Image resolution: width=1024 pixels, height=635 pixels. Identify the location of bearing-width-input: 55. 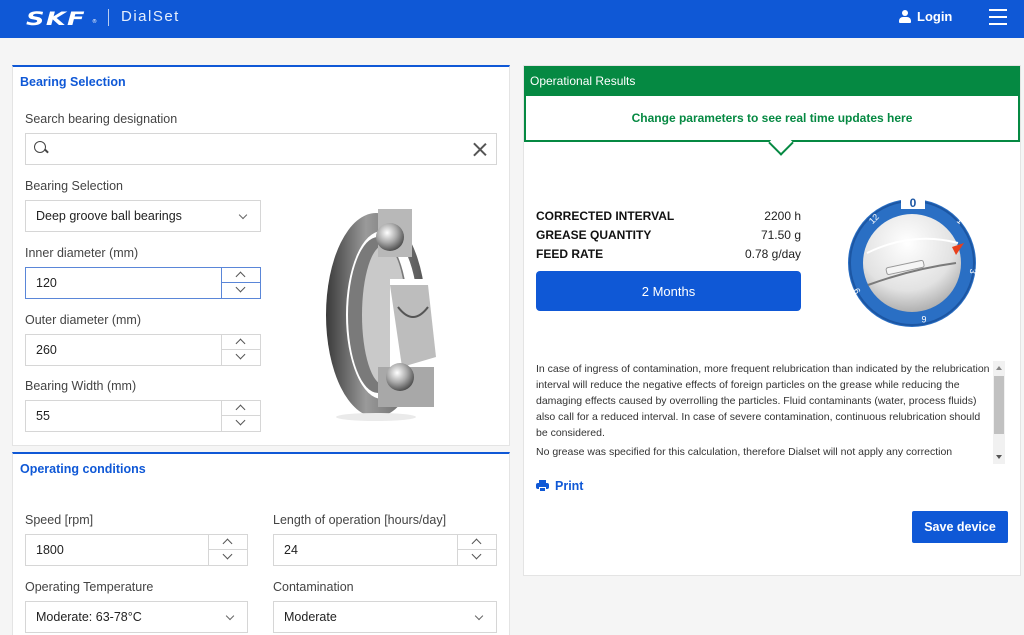
(143, 416).